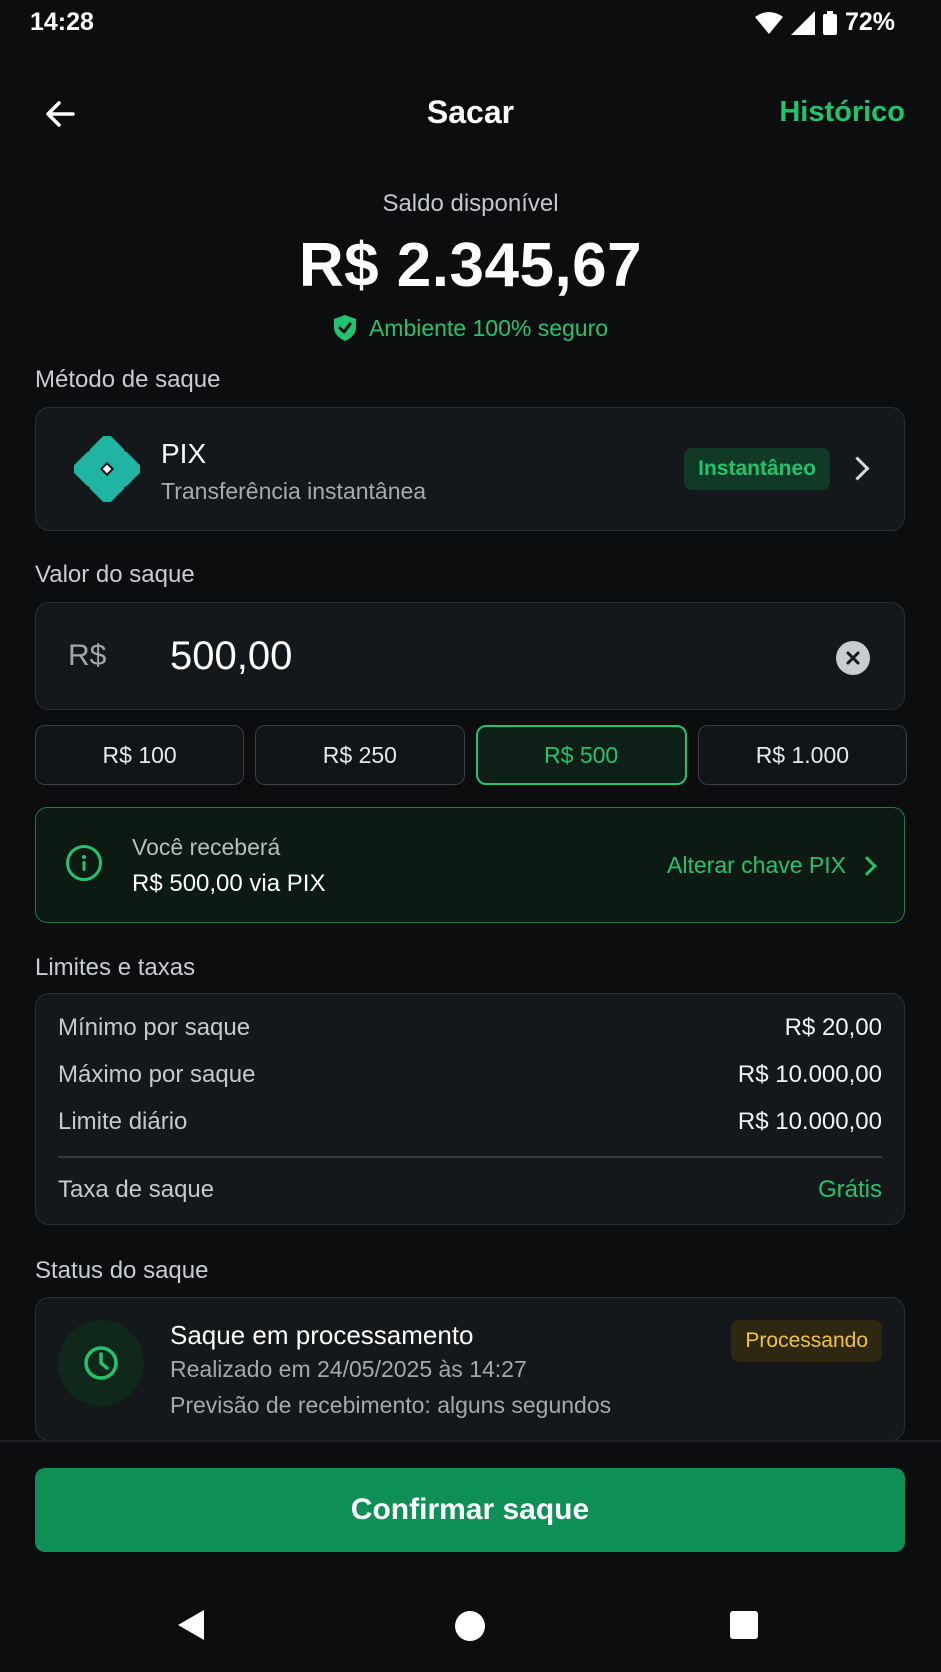 Image resolution: width=941 pixels, height=1672 pixels. Describe the element at coordinates (581, 755) in the screenshot. I see `quick-amount-500: R$ 500` at that location.